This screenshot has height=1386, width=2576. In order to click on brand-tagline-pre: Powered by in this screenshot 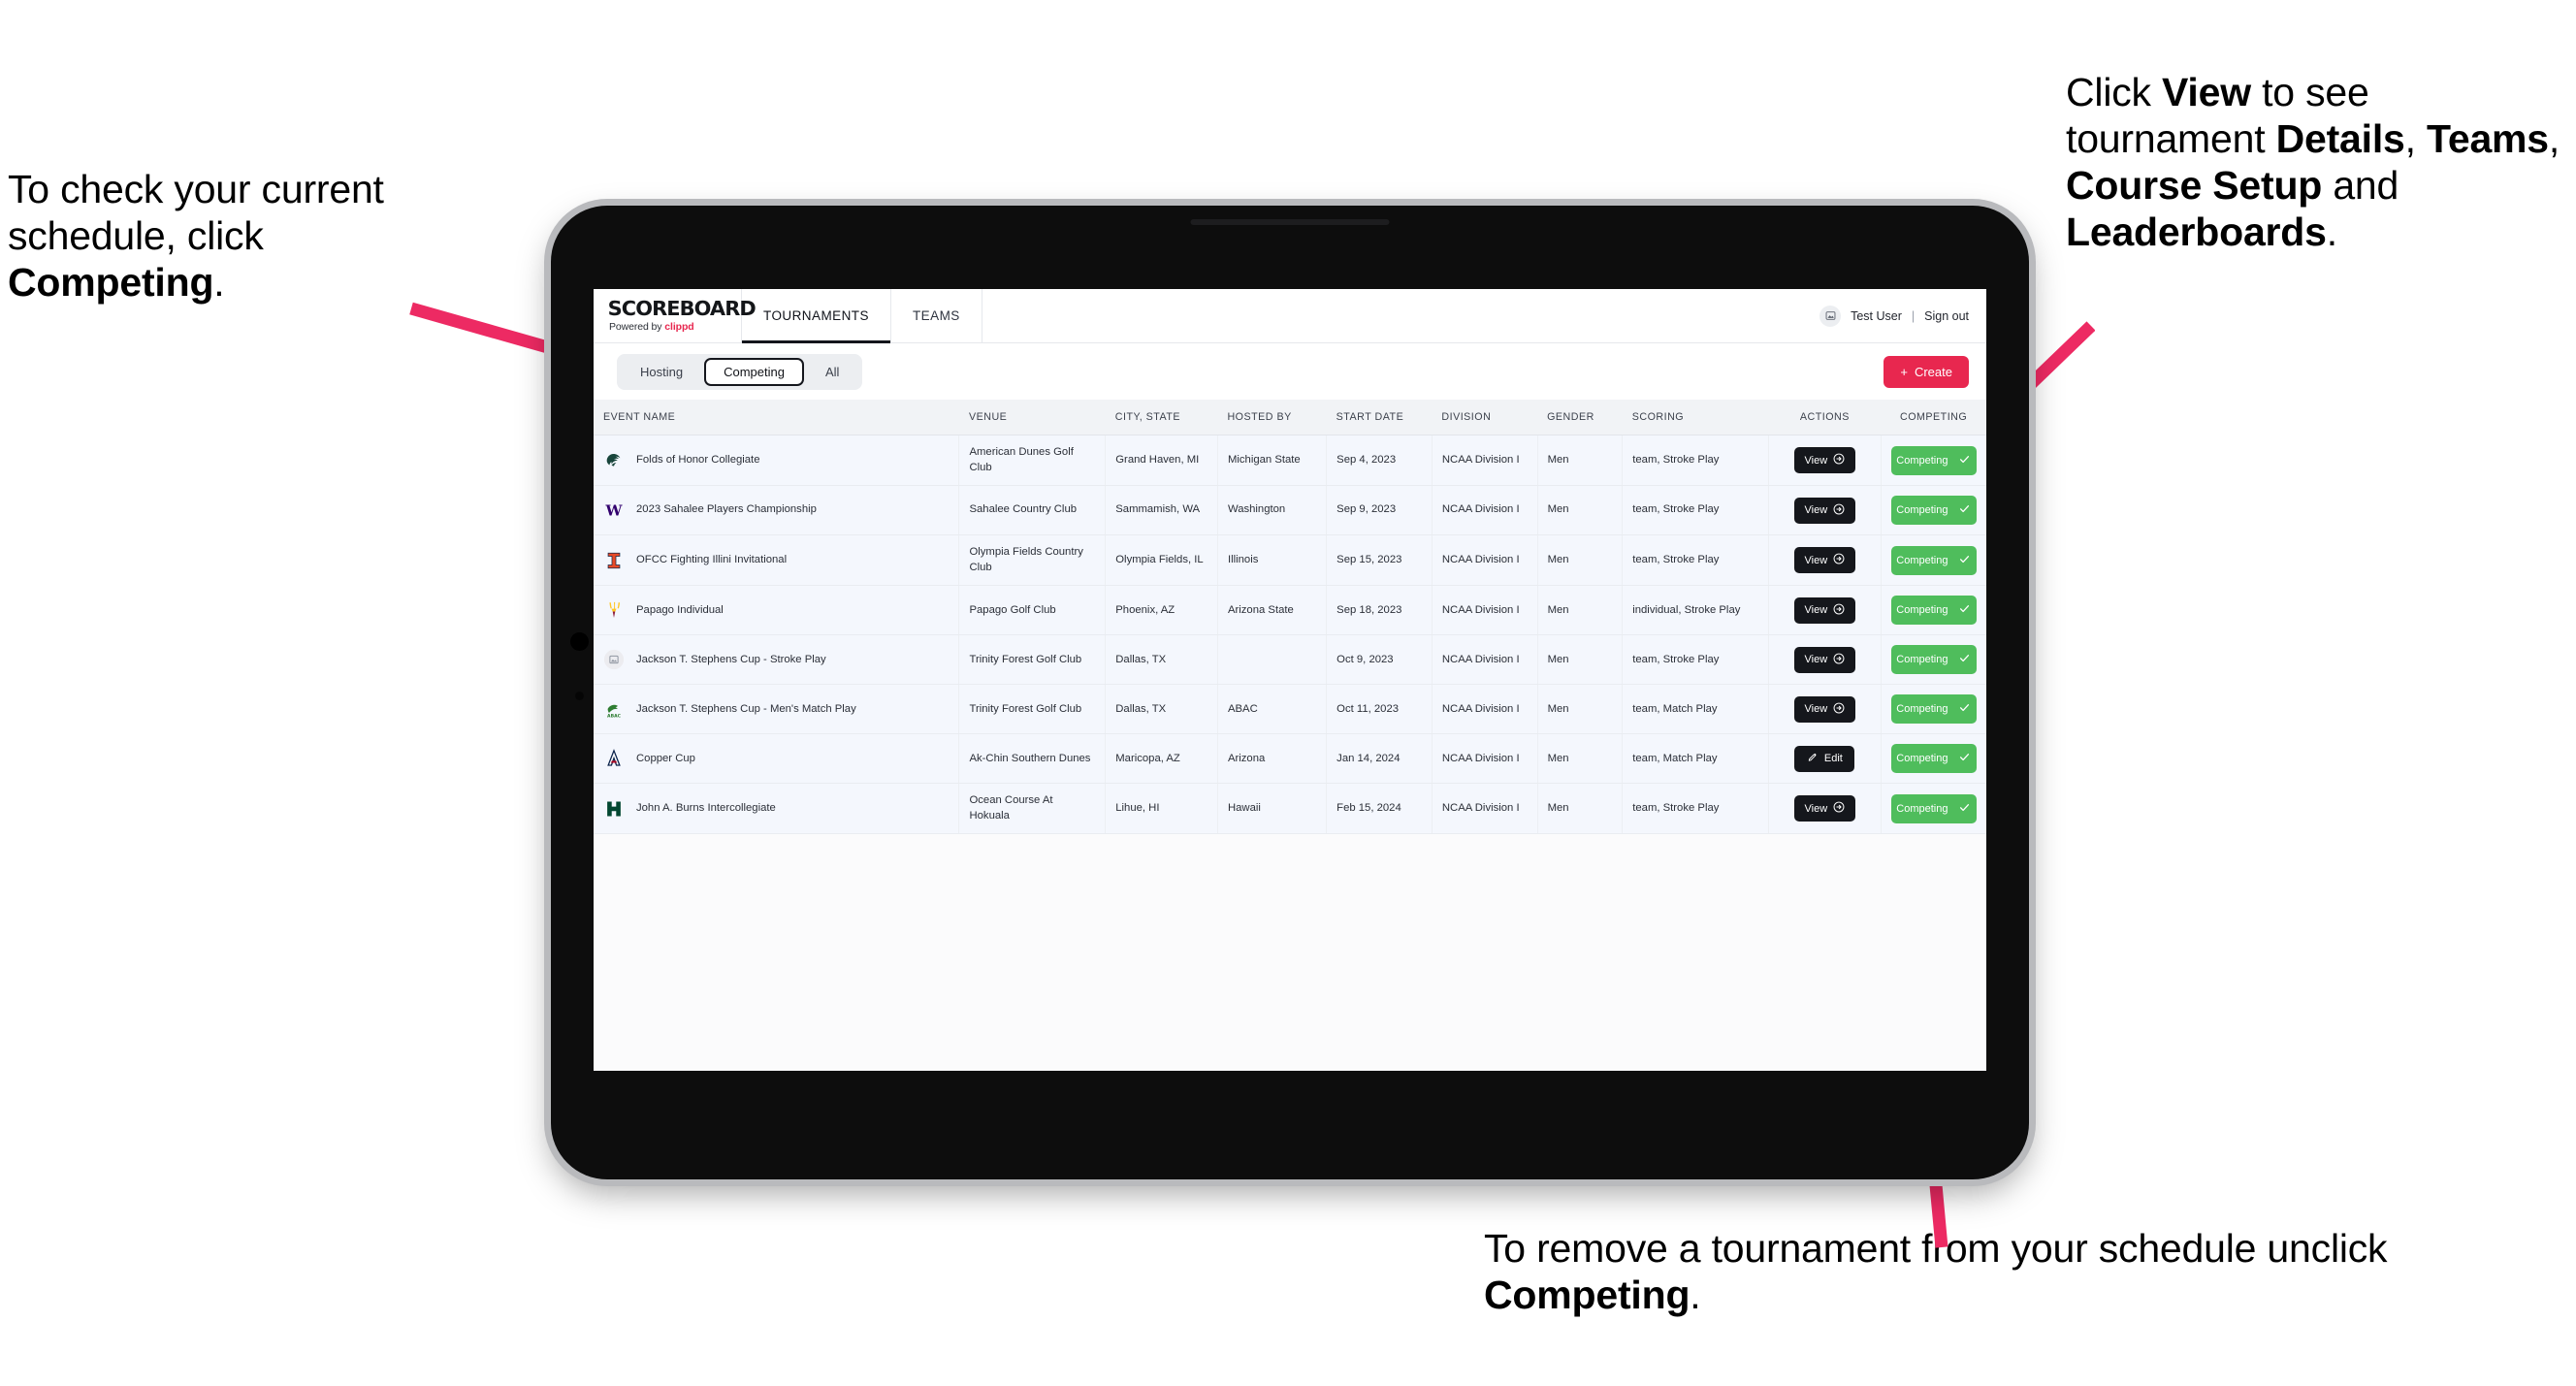, I will do `click(637, 327)`.